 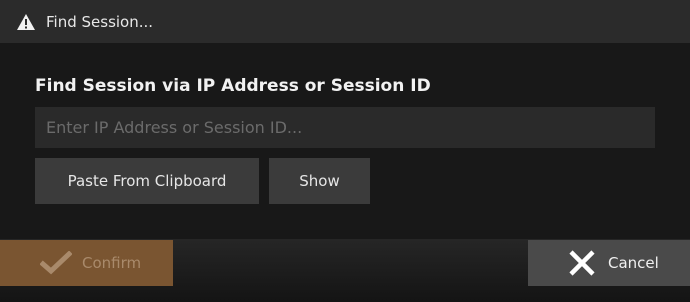 I want to click on show-button-label: Show, so click(x=319, y=181).